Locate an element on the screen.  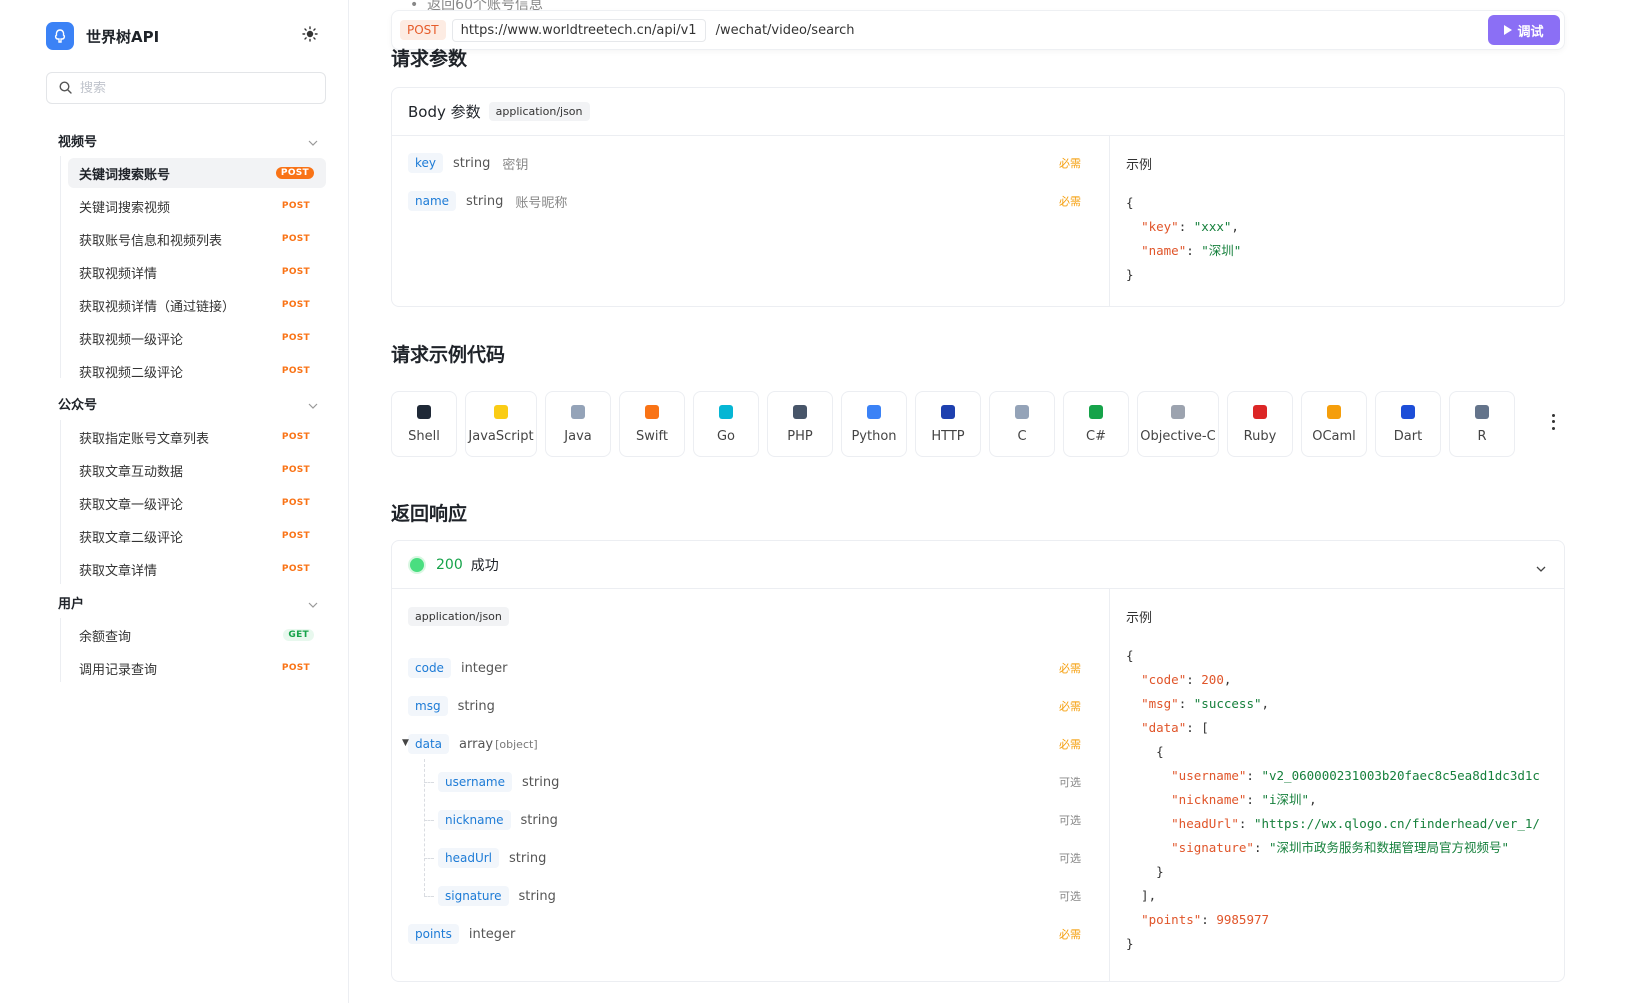
tree-logo-icon is located at coordinates (60, 36).